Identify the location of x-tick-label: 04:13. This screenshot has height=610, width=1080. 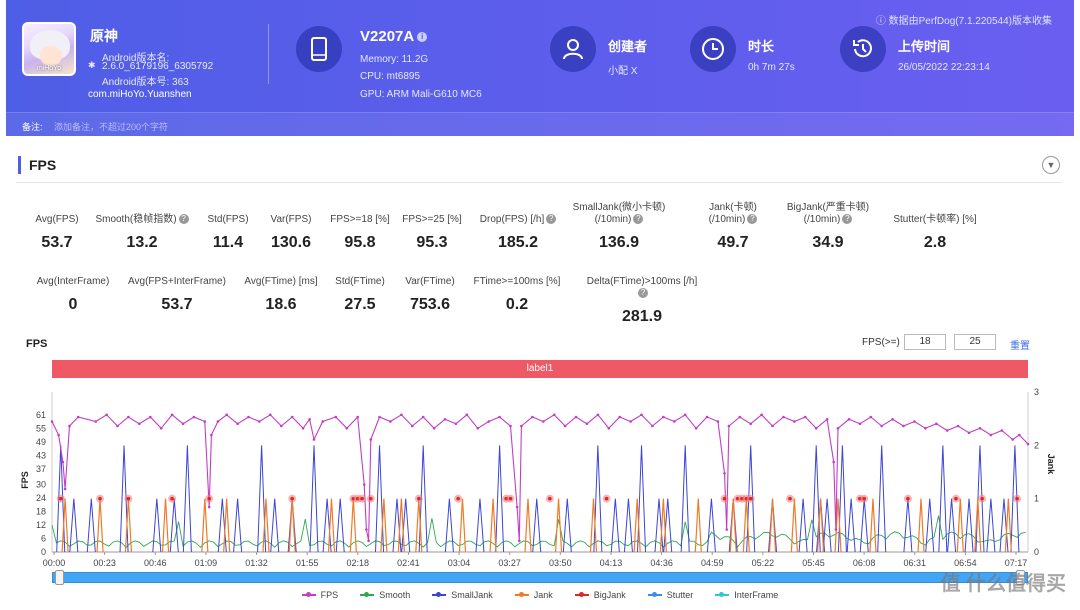
(611, 563).